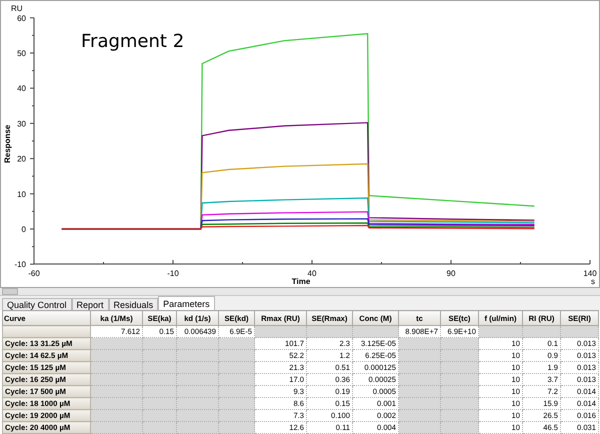  What do you see at coordinates (593, 281) in the screenshot?
I see `x-unit-label: s` at bounding box center [593, 281].